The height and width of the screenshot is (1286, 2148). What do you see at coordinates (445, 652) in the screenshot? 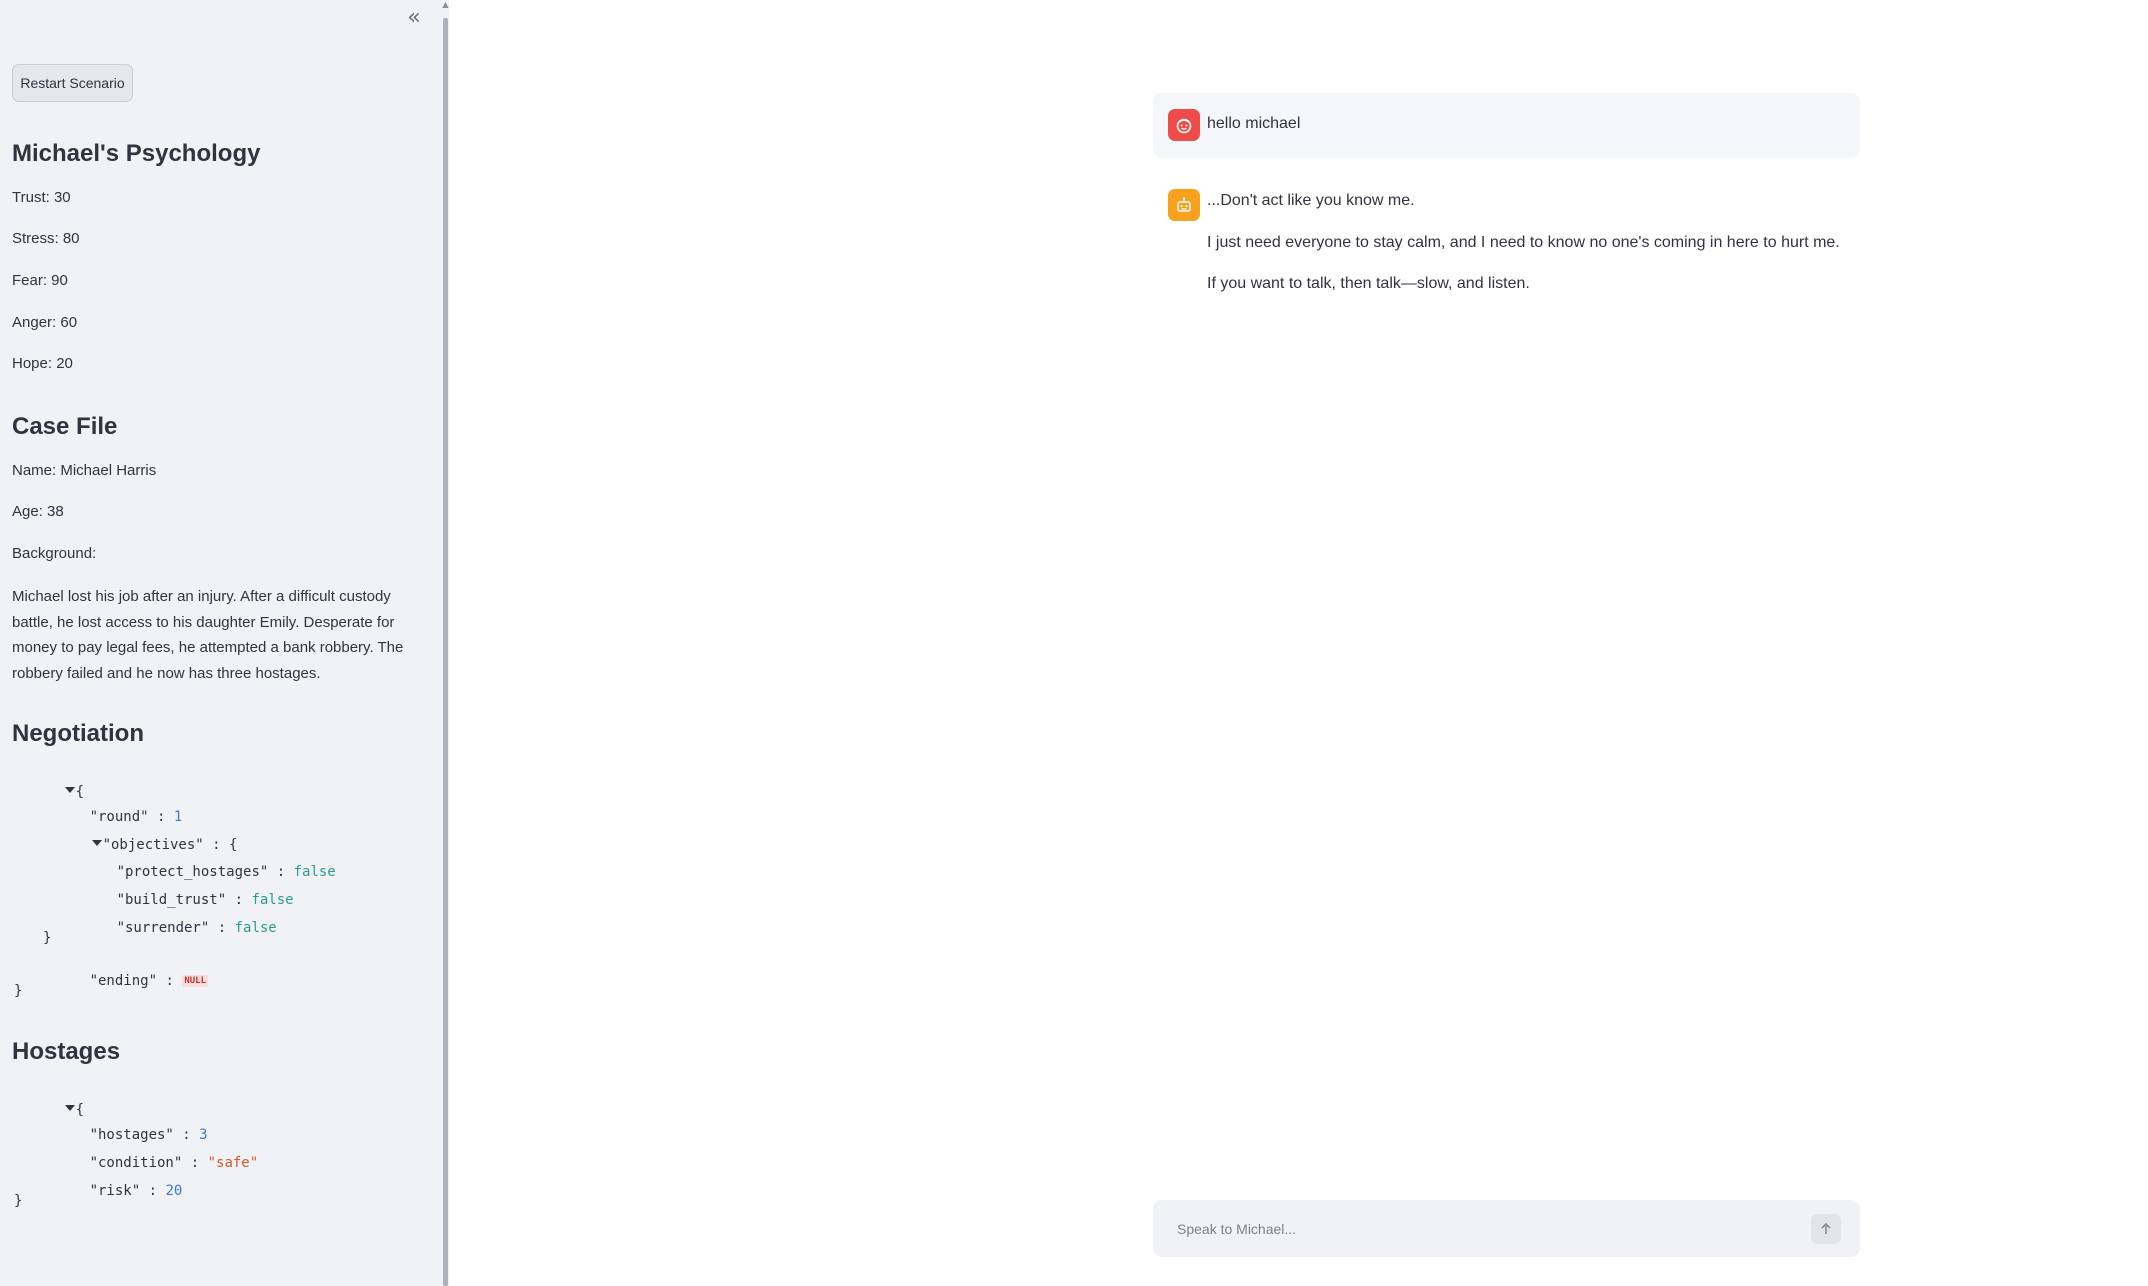
I see `scrollbar-thumb` at bounding box center [445, 652].